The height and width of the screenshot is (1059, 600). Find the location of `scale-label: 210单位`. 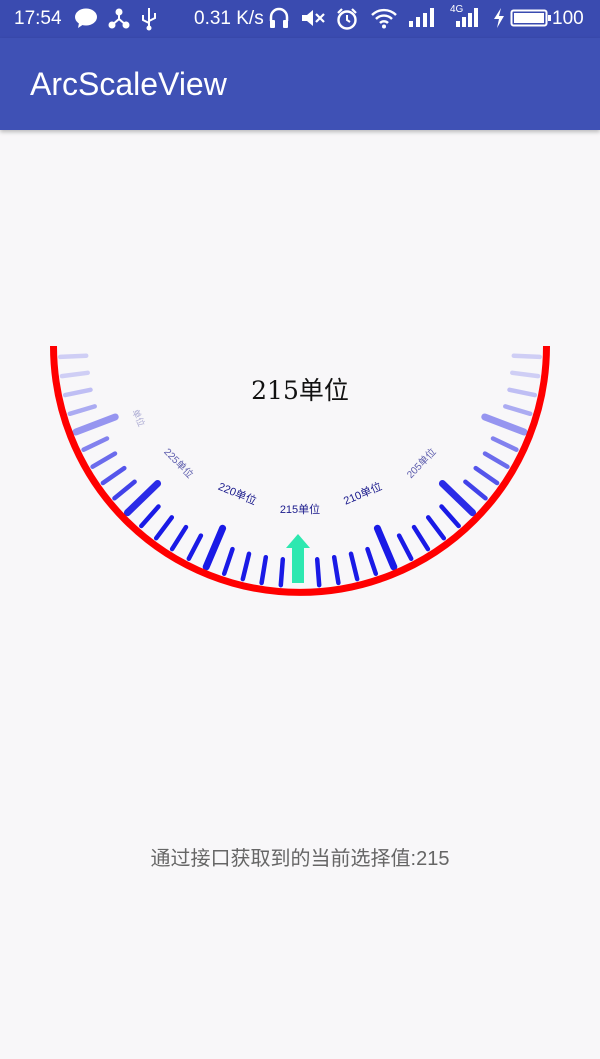

scale-label: 210单位 is located at coordinates (362, 493).